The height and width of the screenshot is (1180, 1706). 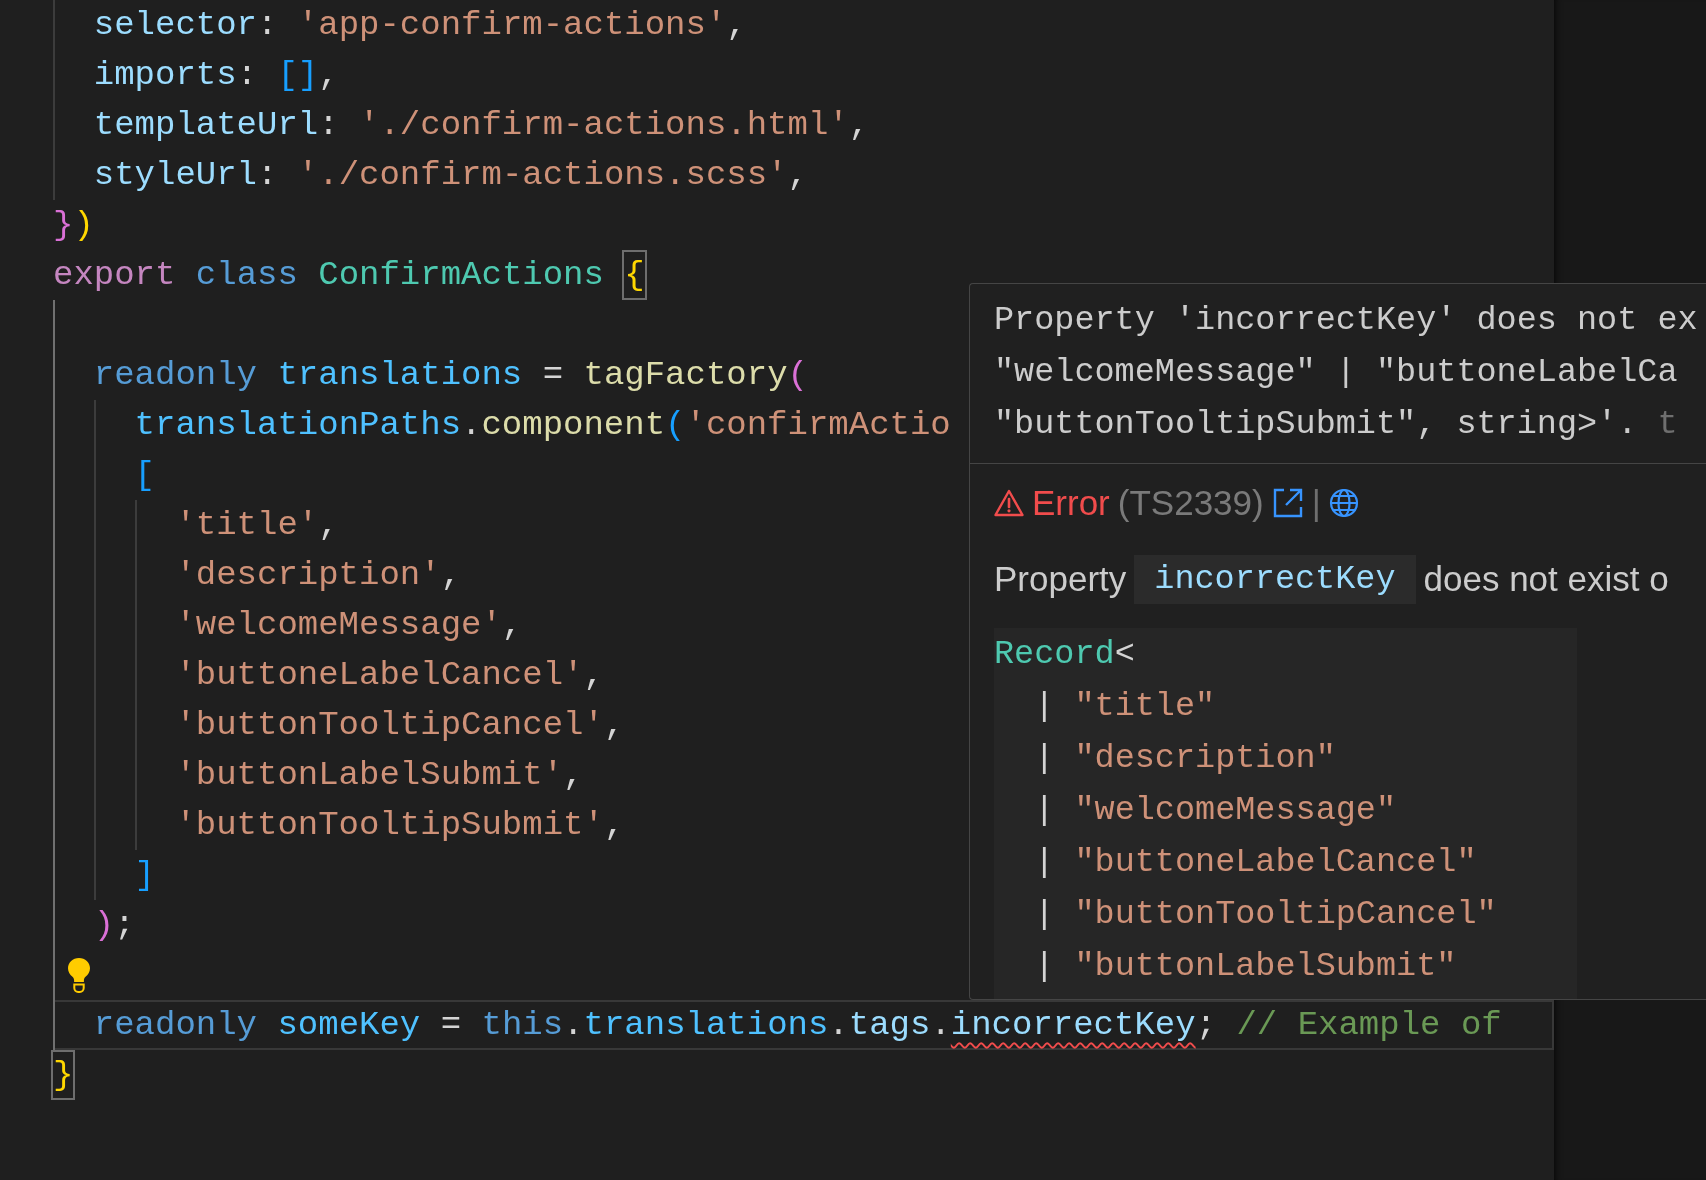 I want to click on code-line: 'buttonTooltipSubmit',, so click(x=400, y=825).